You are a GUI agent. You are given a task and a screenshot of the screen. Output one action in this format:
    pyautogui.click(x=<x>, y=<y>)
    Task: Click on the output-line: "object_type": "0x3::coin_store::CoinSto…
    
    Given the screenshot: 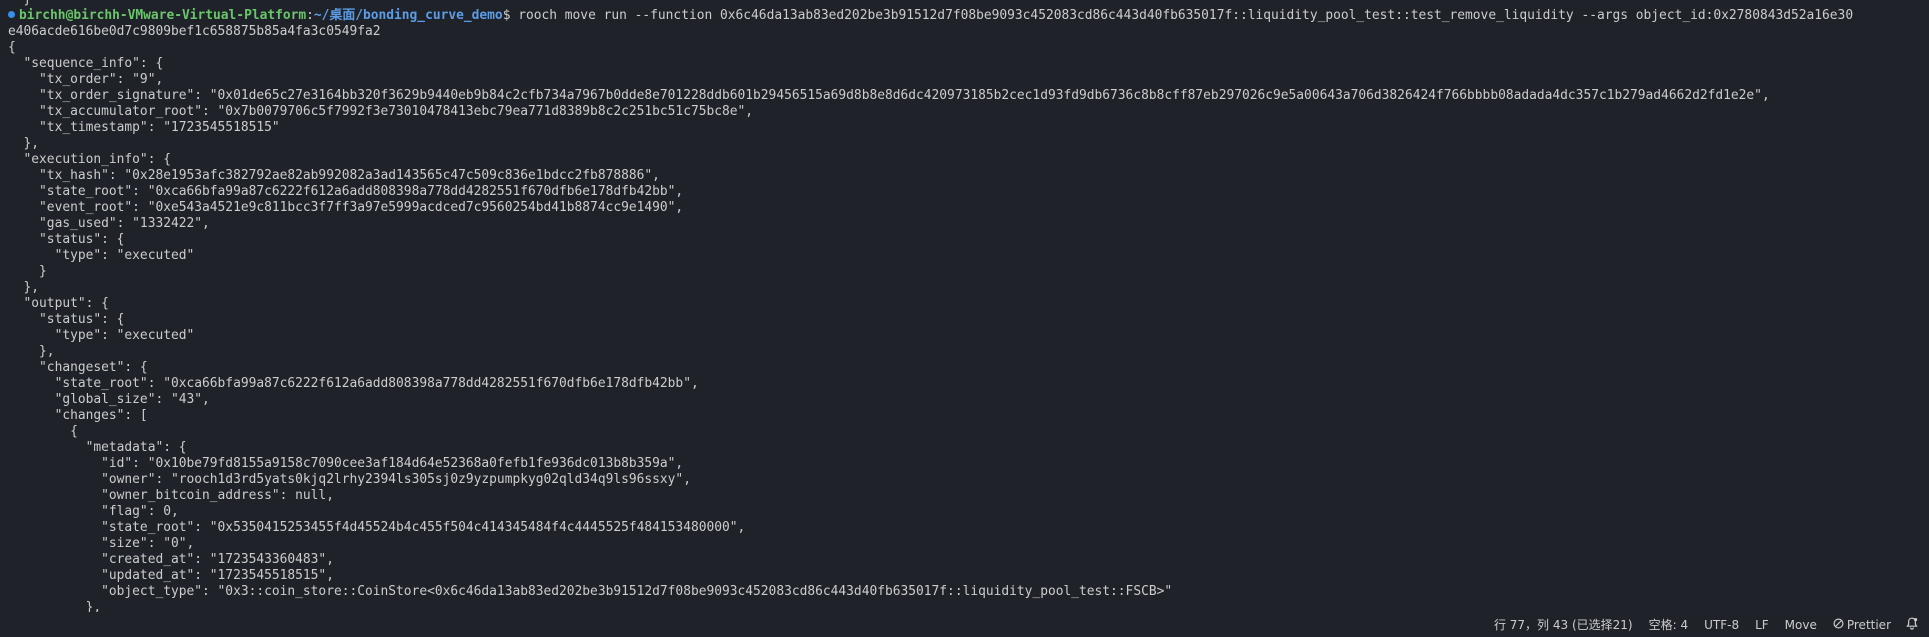 What is the action you would take?
    pyautogui.click(x=590, y=591)
    